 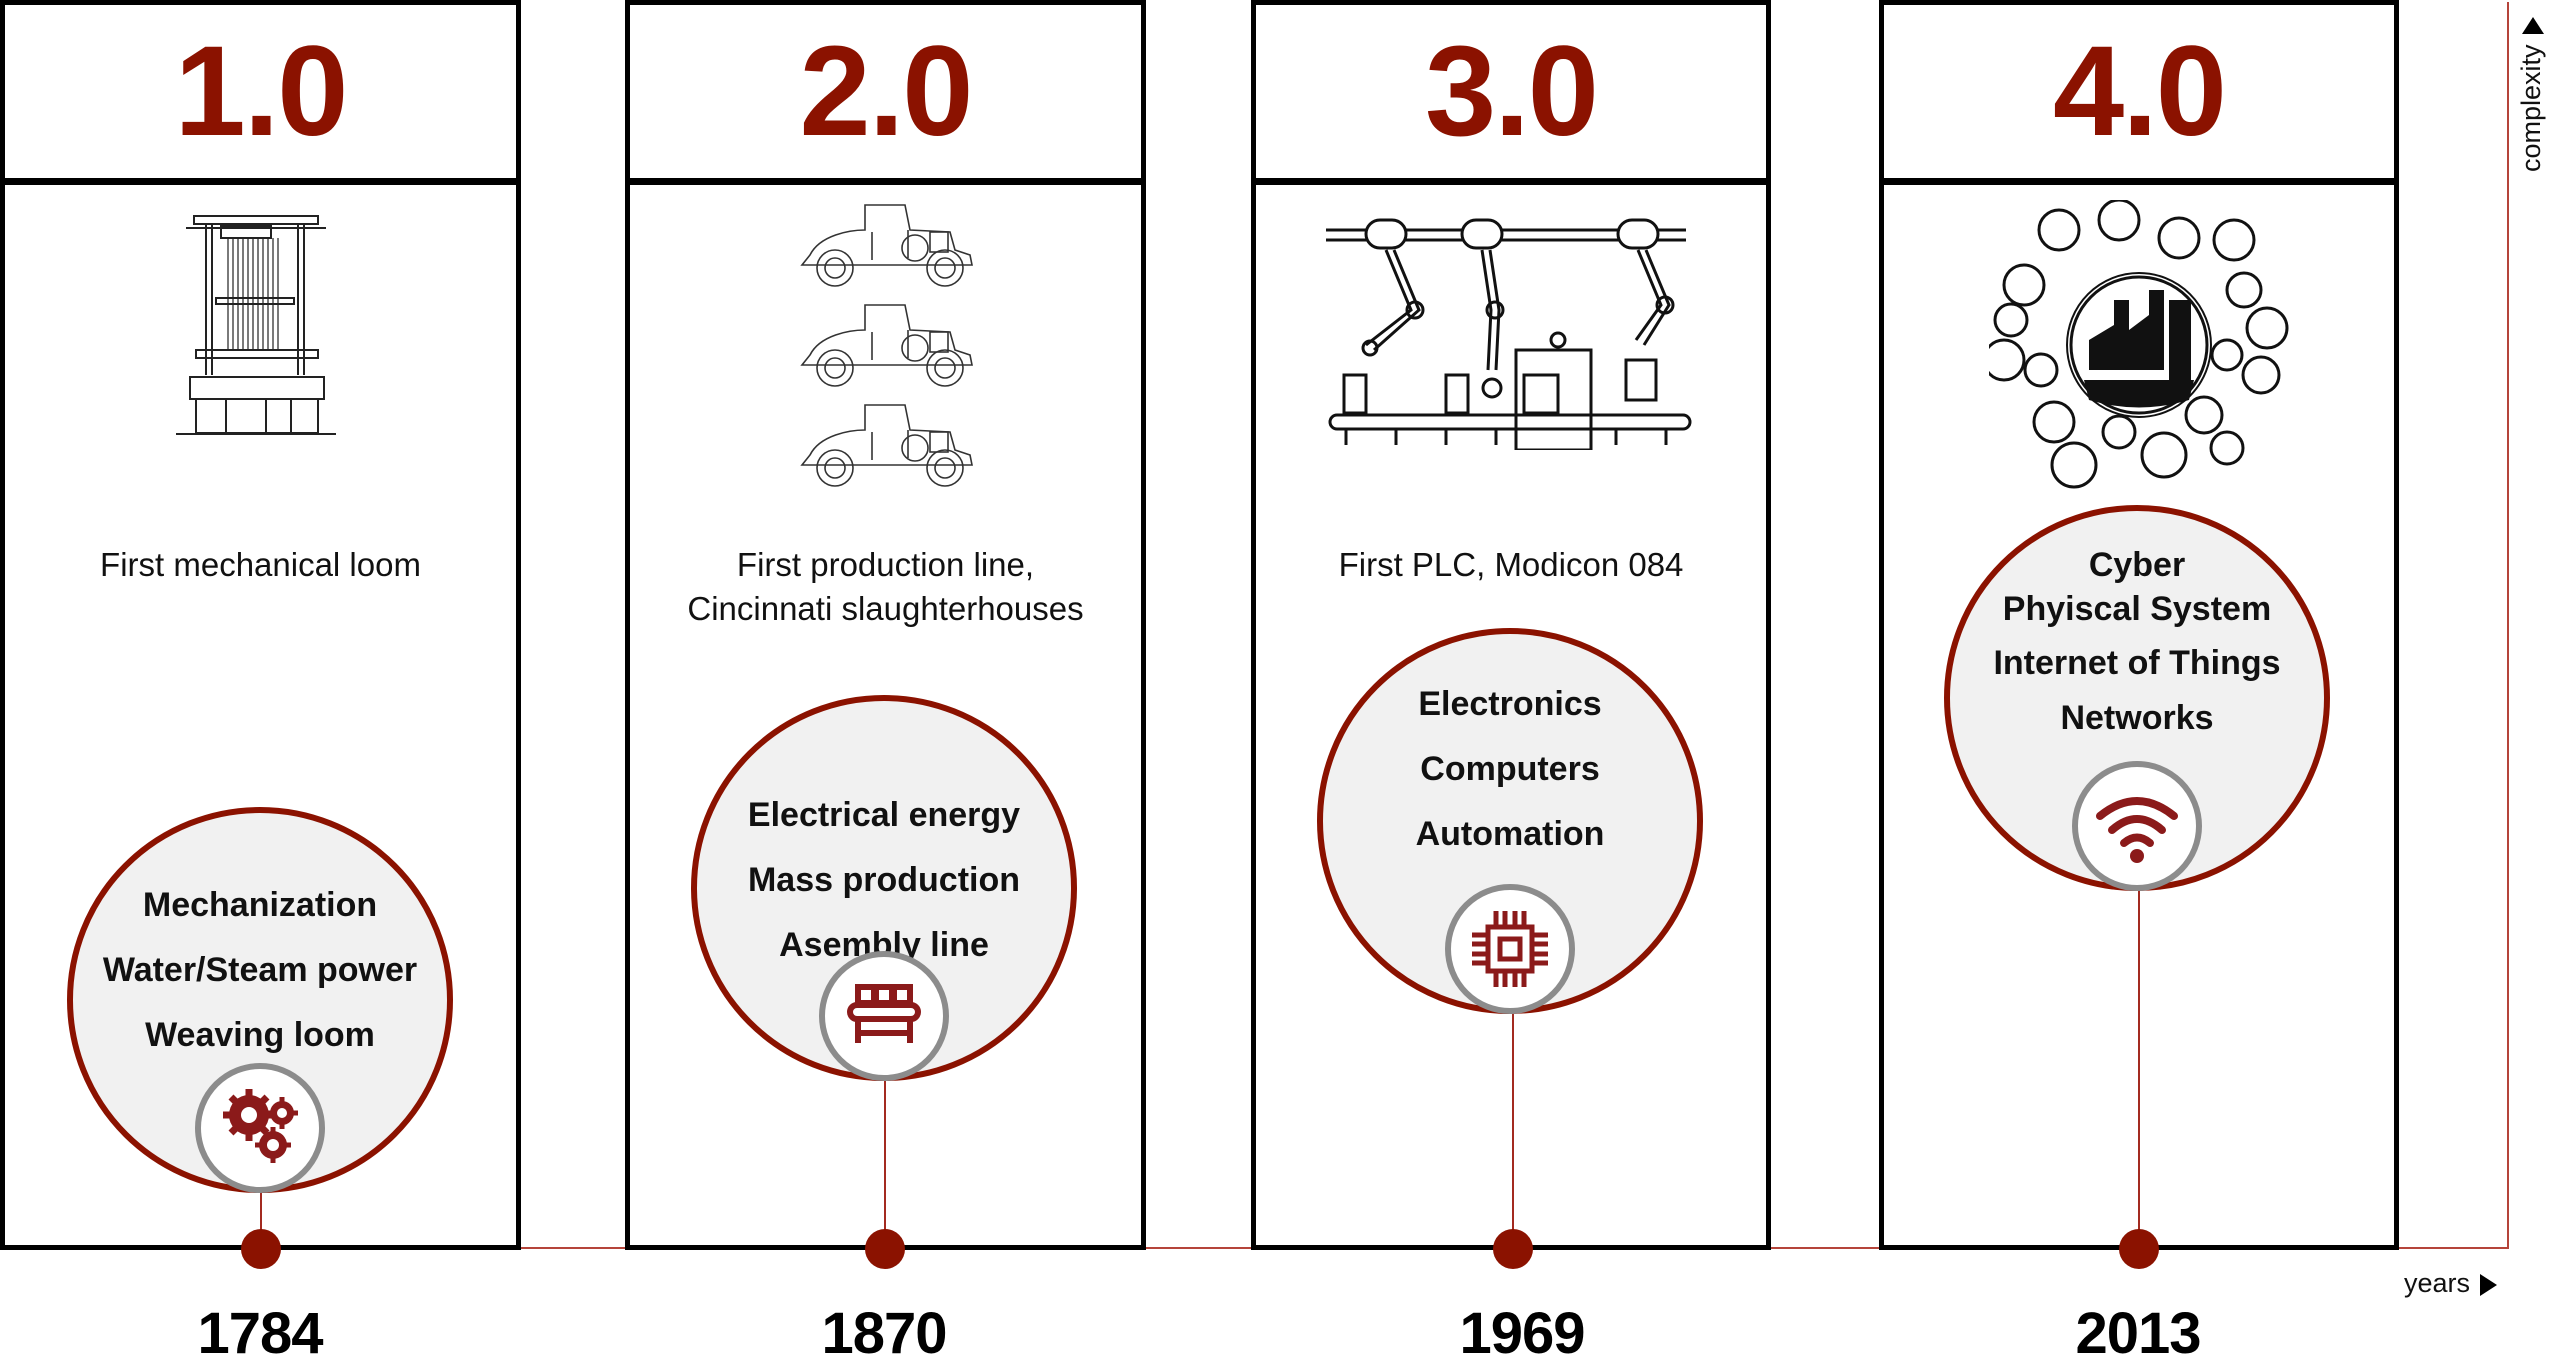 I want to click on description-line: Cincinnati slaughterhouses, so click(x=885, y=608).